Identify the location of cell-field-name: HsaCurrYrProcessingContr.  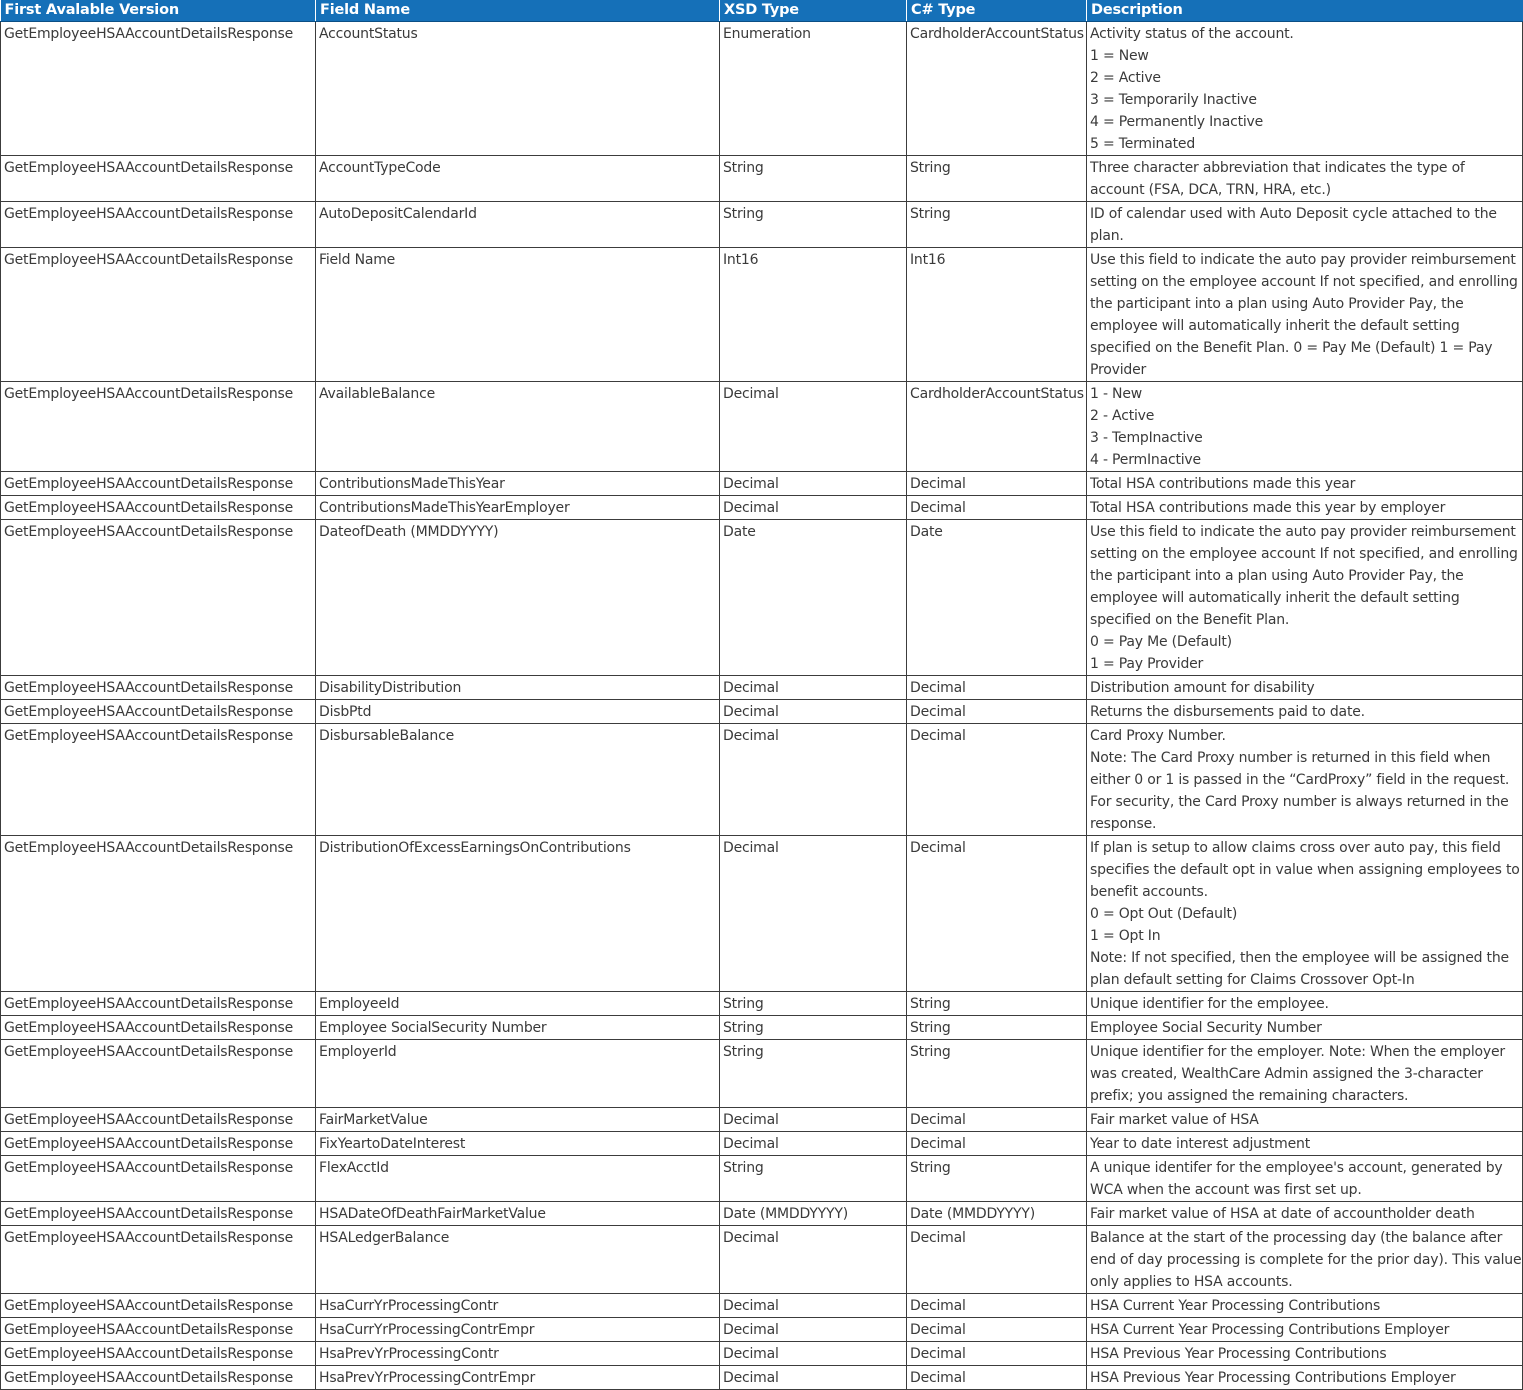
(517, 1305).